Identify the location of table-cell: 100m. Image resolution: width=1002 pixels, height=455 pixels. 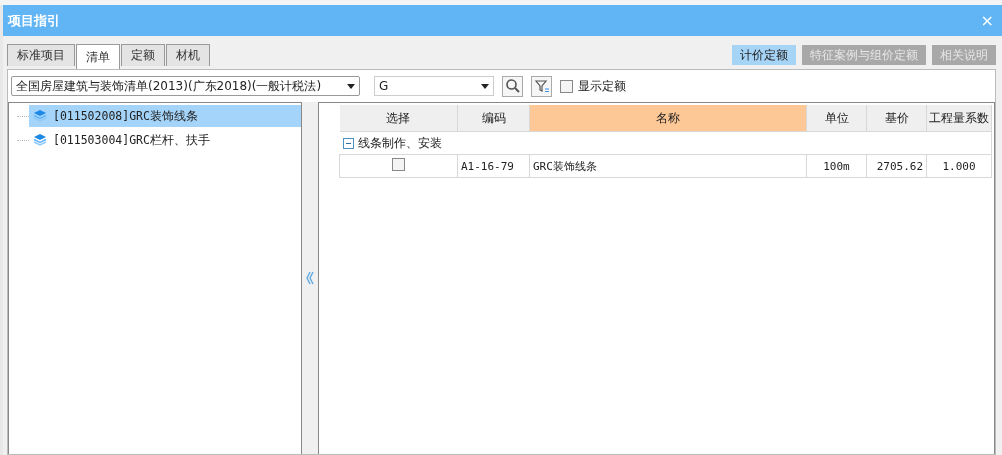
(836, 166).